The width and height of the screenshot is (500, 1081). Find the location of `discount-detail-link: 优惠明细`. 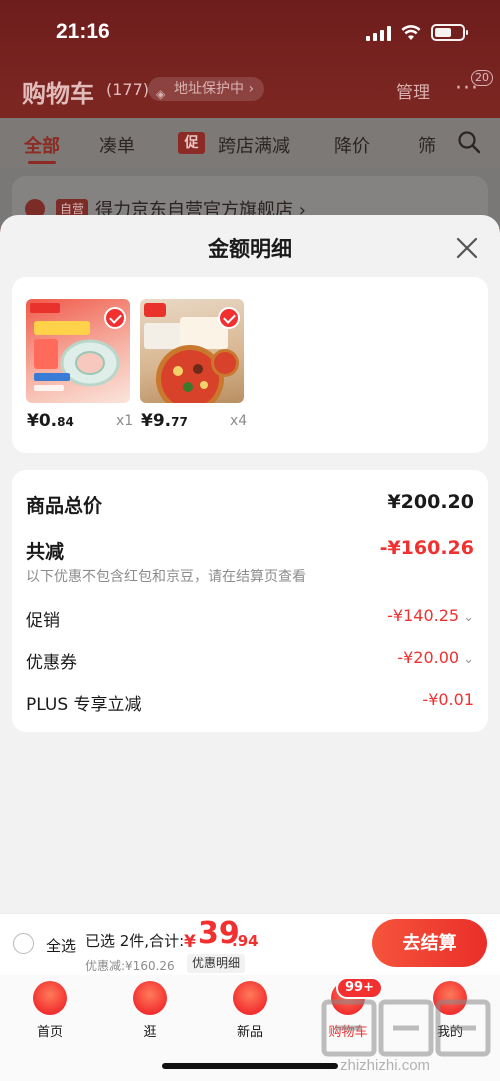

discount-detail-link: 优惠明细 is located at coordinates (216, 963).